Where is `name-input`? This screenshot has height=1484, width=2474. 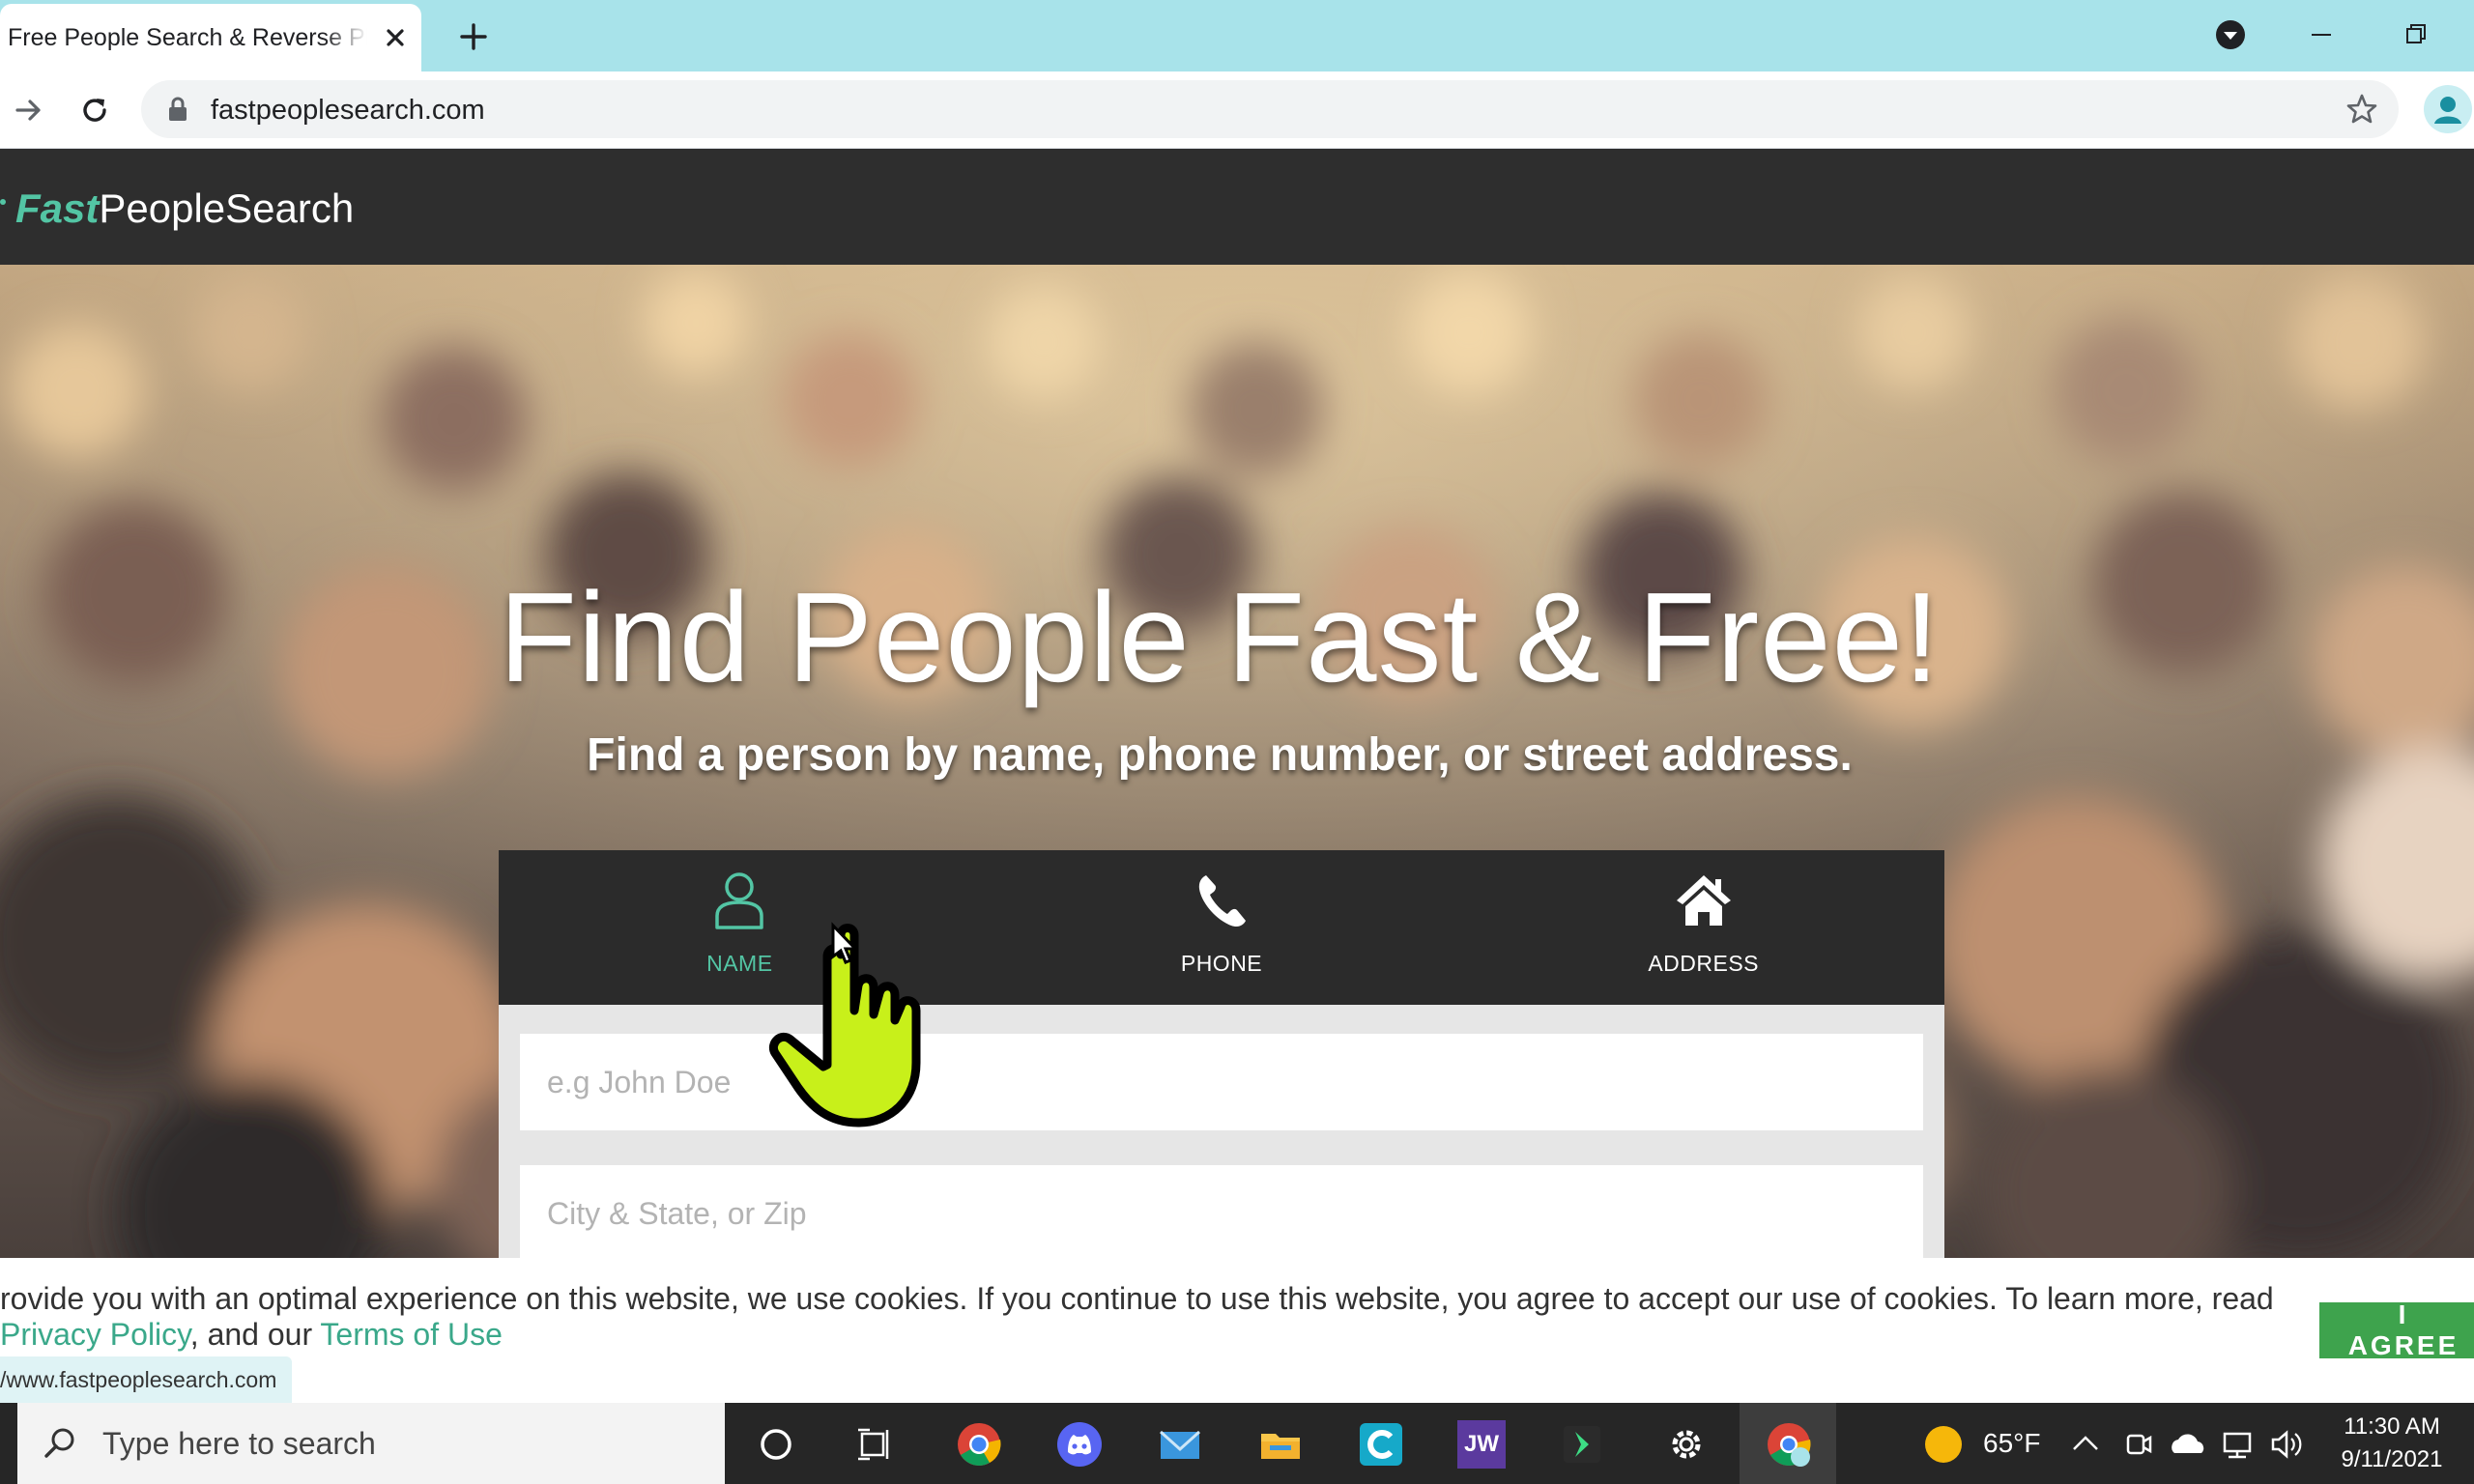 name-input is located at coordinates (1221, 1082).